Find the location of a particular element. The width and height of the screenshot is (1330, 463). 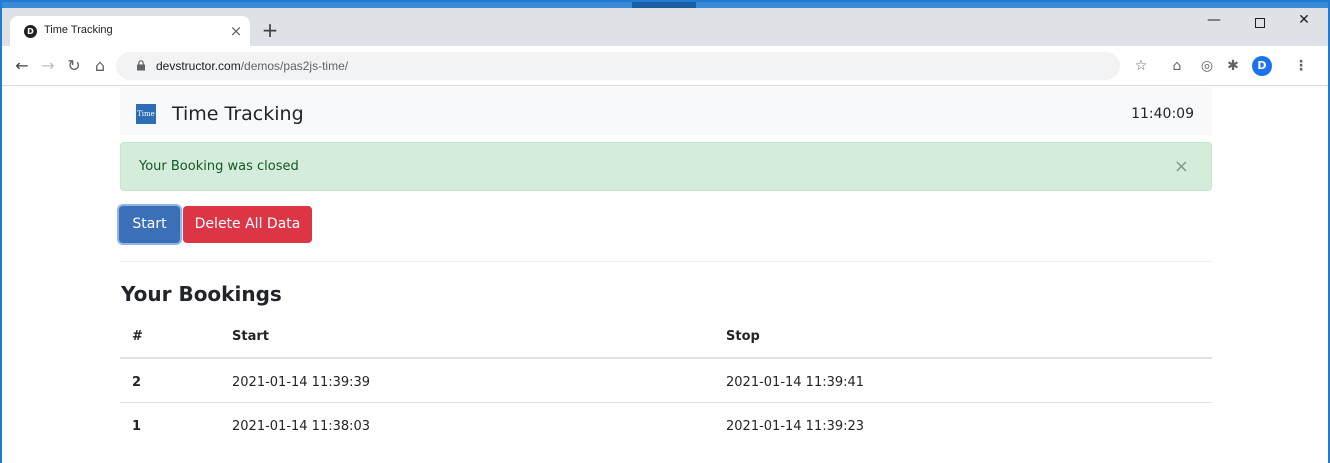

brand-title: Time Tracking is located at coordinates (238, 114).